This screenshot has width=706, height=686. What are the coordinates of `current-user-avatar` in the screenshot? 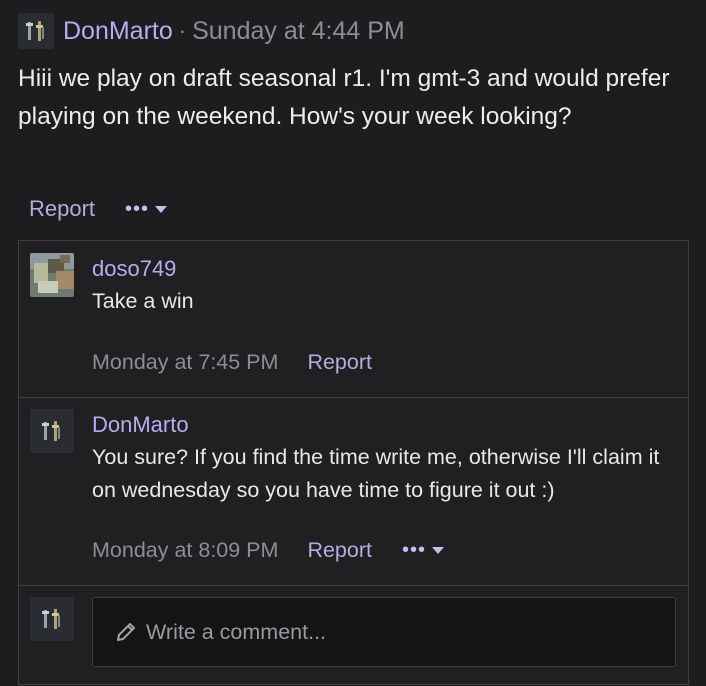 It's located at (52, 619).